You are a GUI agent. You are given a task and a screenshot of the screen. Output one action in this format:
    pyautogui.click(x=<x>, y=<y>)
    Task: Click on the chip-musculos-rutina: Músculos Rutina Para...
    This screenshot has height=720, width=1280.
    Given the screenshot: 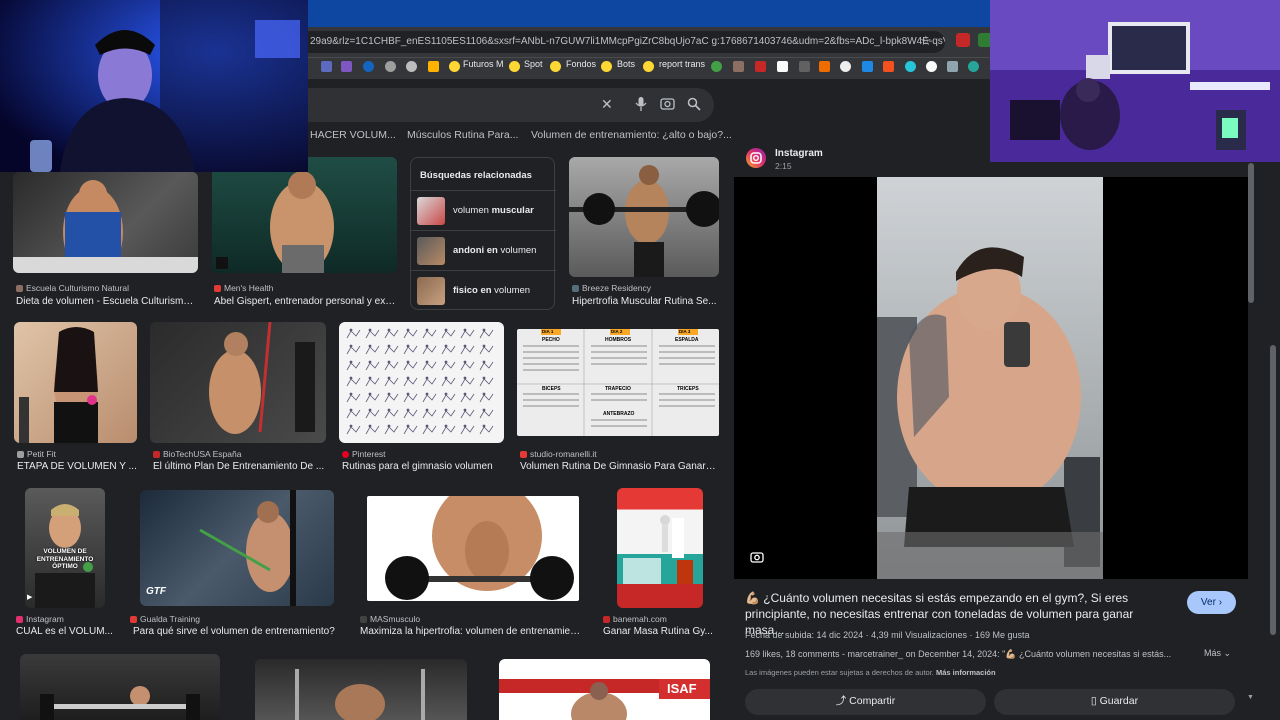 What is the action you would take?
    pyautogui.click(x=462, y=135)
    